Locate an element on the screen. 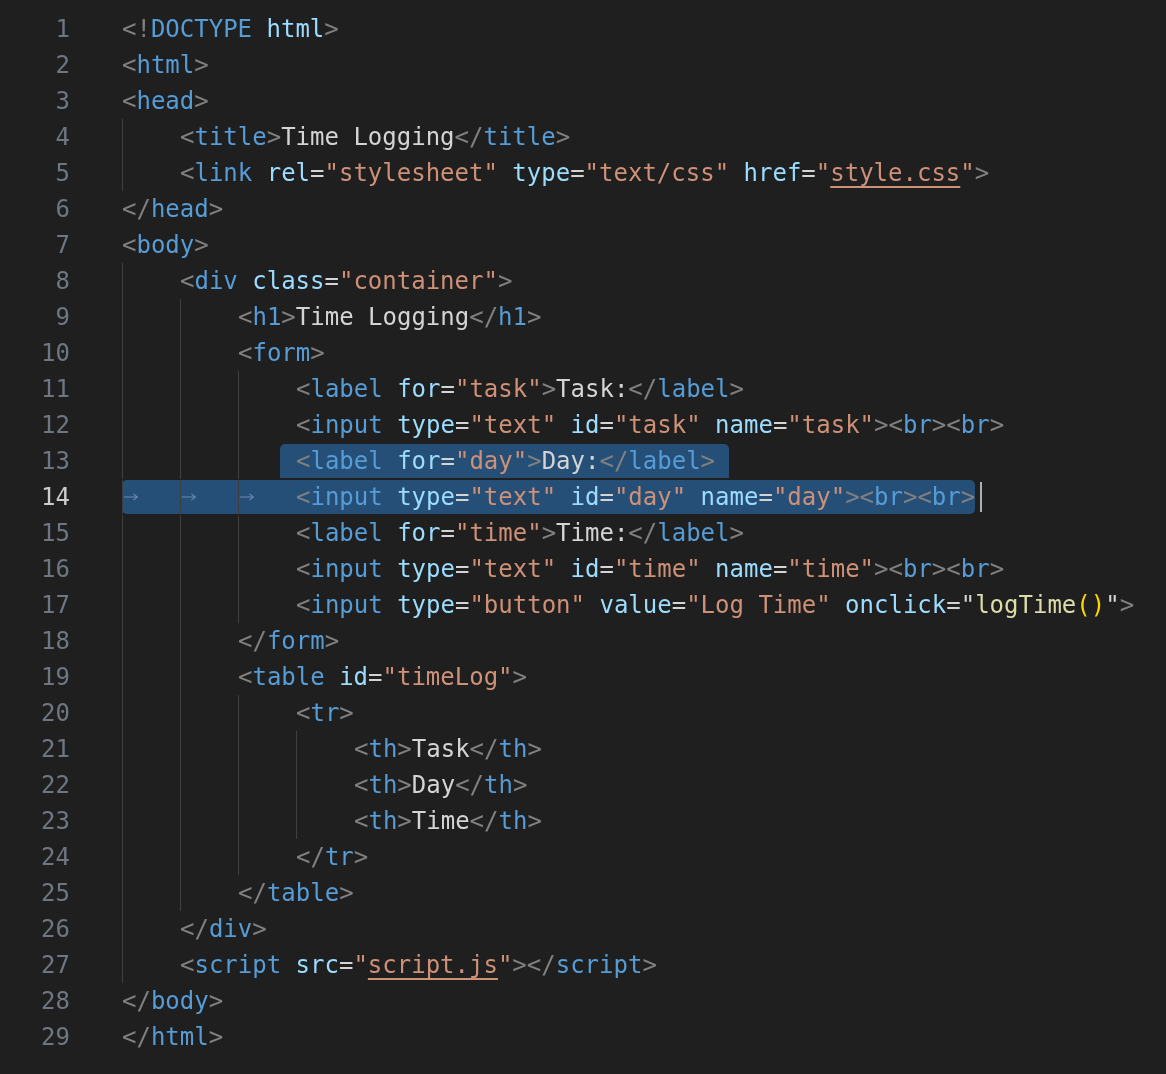 This screenshot has height=1074, width=1166. code-line: </body> is located at coordinates (173, 1001).